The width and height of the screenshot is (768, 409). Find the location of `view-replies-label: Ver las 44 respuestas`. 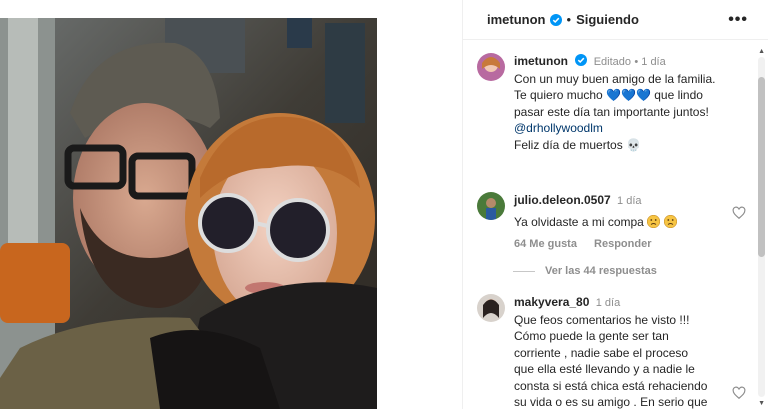

view-replies-label: Ver las 44 respuestas is located at coordinates (601, 271).